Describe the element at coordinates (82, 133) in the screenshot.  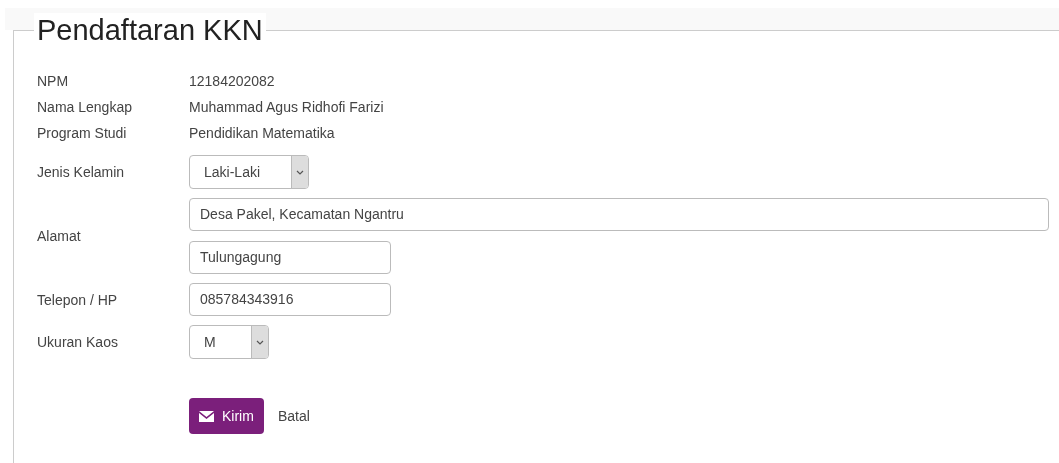
I see `field-label: Program Studi` at that location.